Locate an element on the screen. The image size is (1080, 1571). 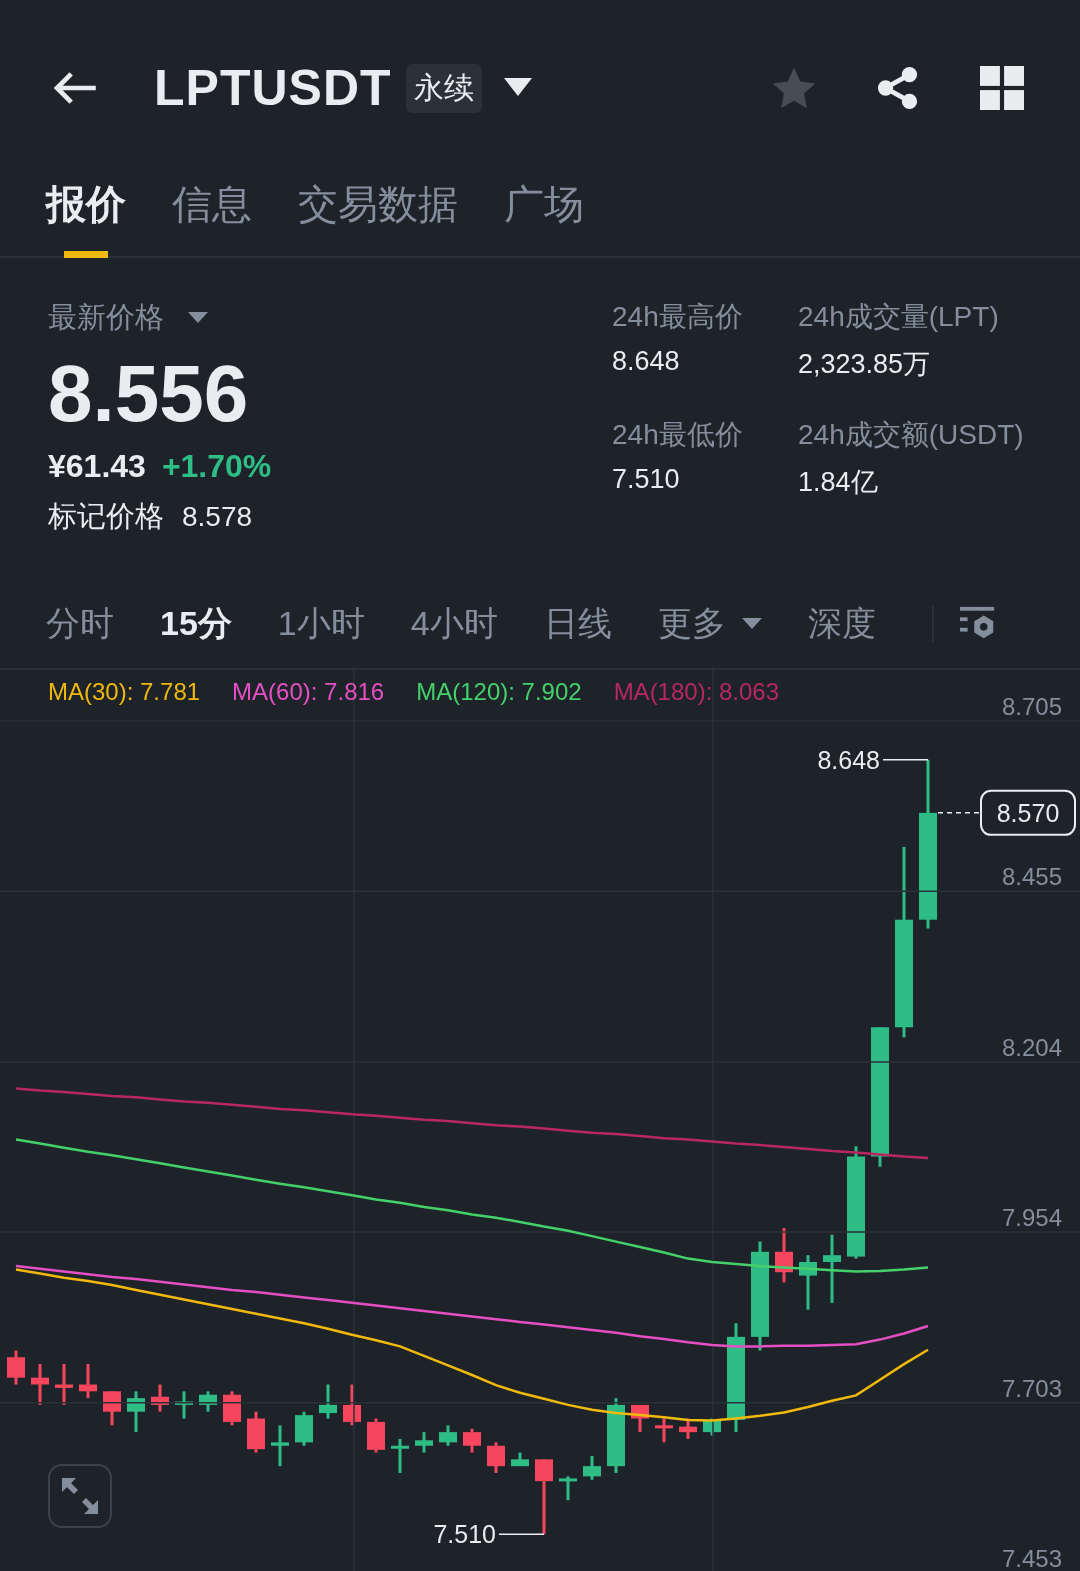
interval-tab: 1小时 is located at coordinates (321, 624).